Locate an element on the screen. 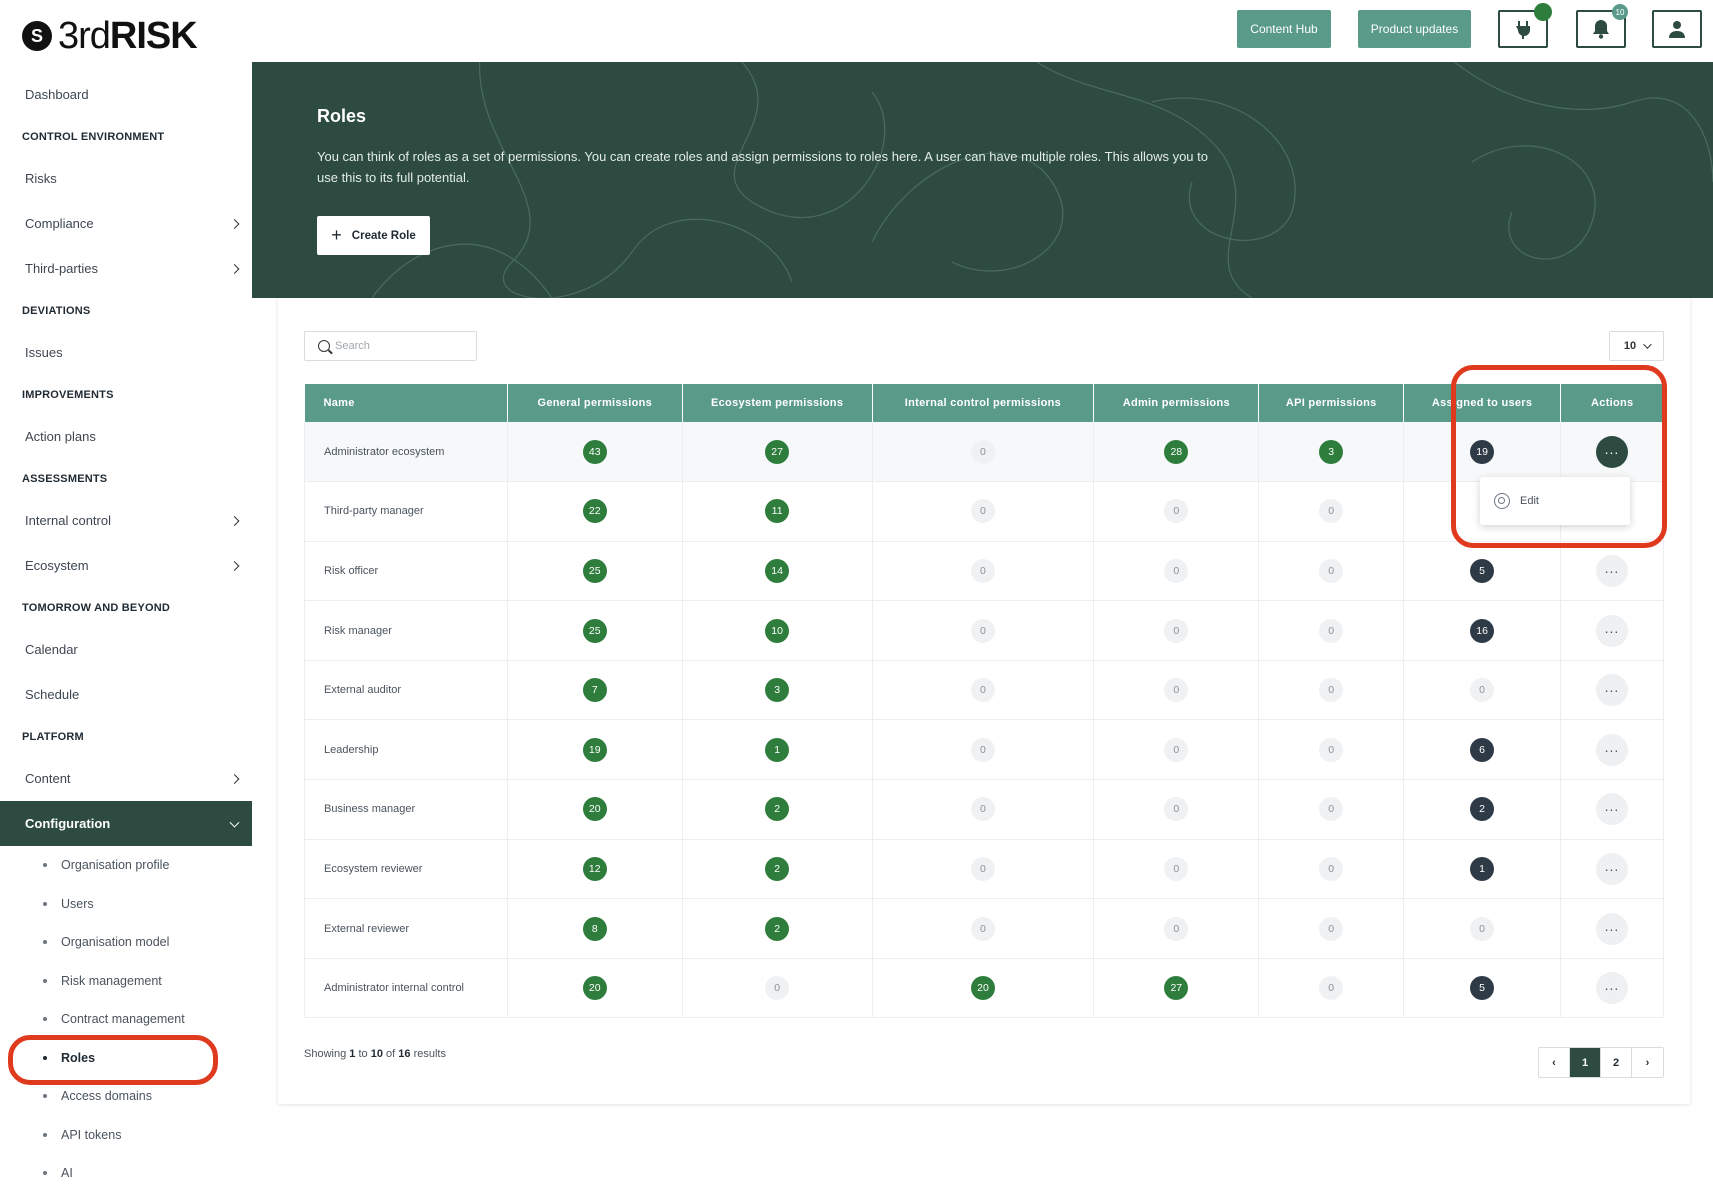 This screenshot has height=1201, width=1713. per-page-value: 10 is located at coordinates (1630, 346).